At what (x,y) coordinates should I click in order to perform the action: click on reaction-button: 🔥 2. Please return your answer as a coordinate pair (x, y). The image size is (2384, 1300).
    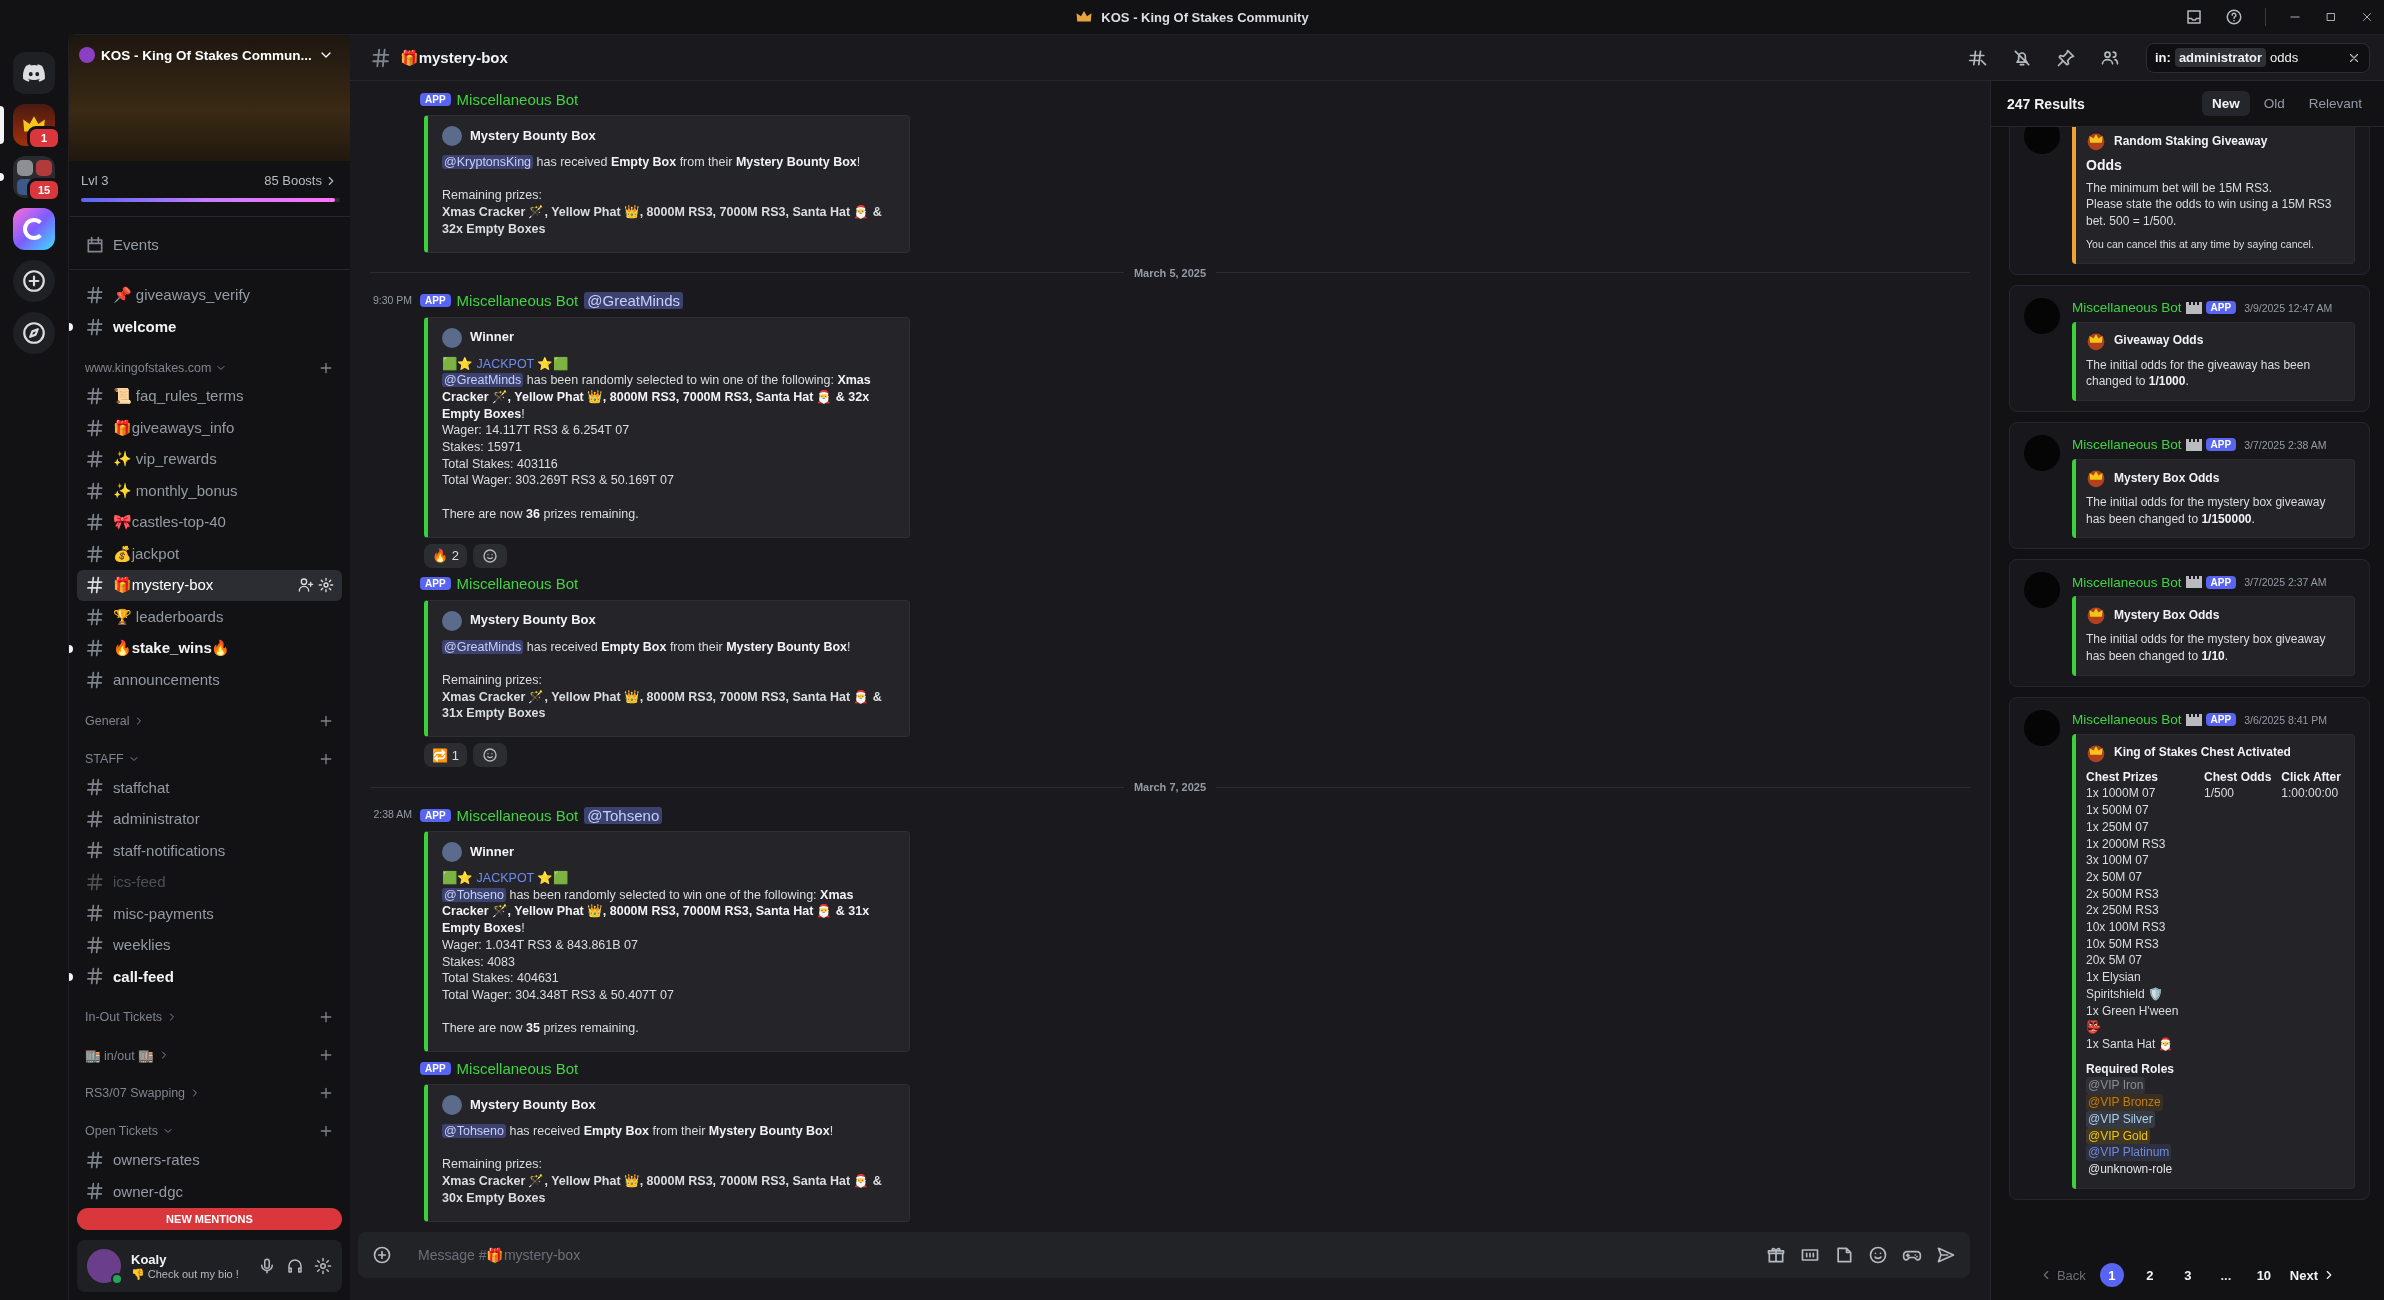
    Looking at the image, I should click on (446, 555).